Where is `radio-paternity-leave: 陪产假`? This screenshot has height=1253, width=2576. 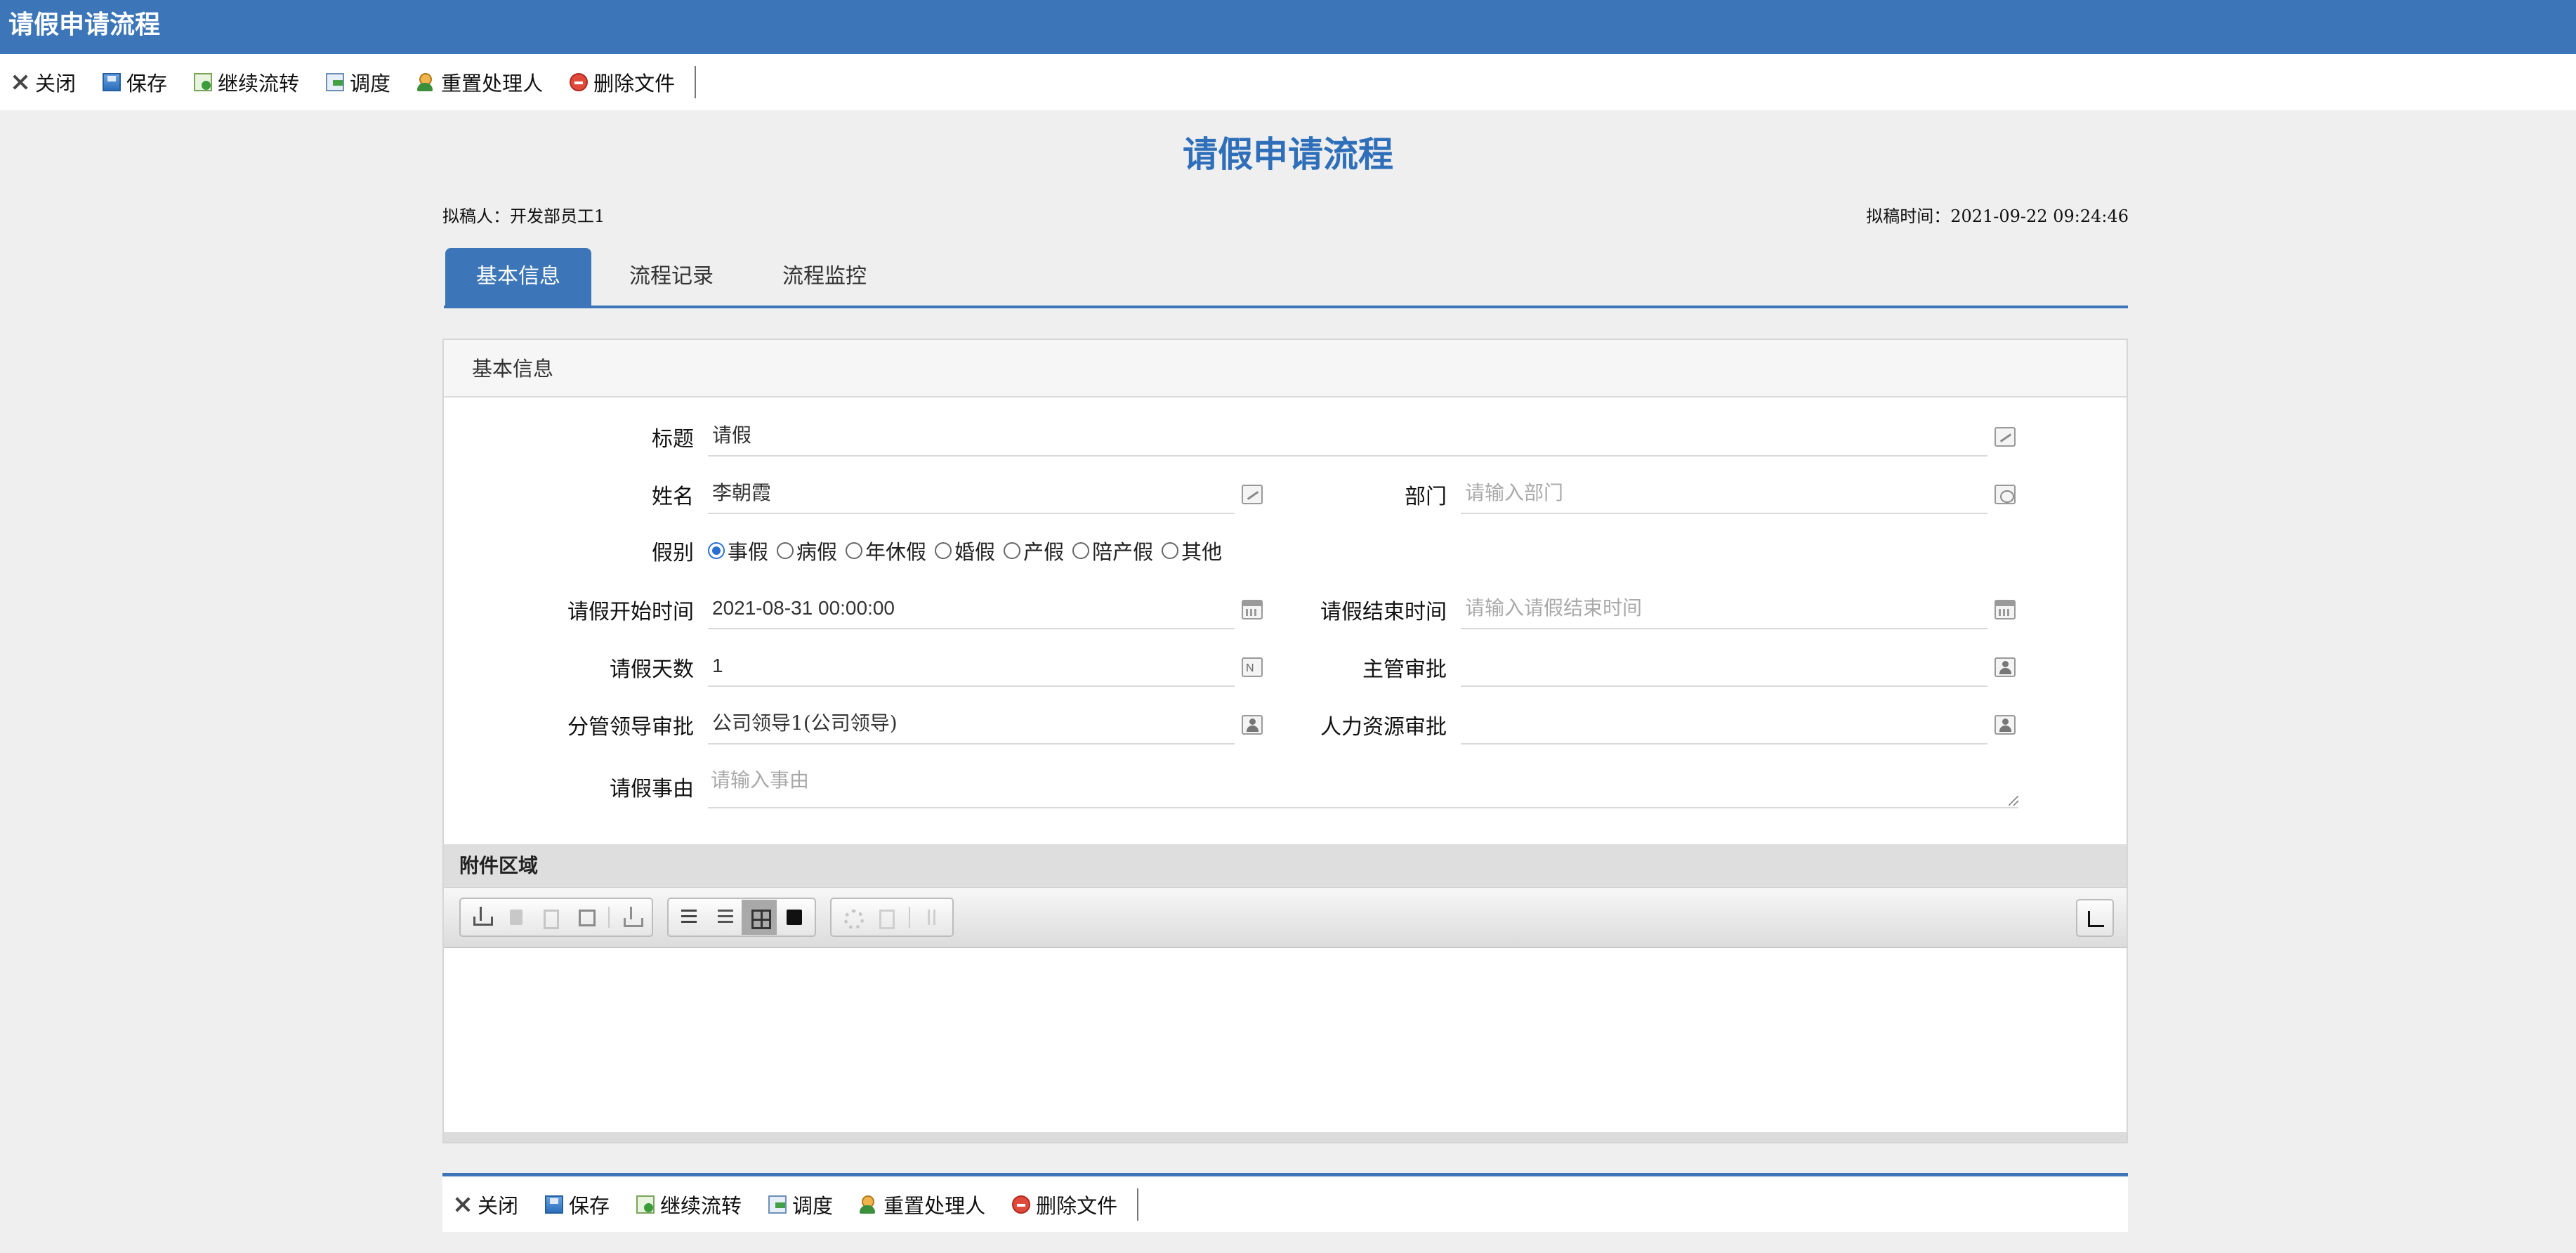
radio-paternity-leave: 陪产假 is located at coordinates (1112, 550).